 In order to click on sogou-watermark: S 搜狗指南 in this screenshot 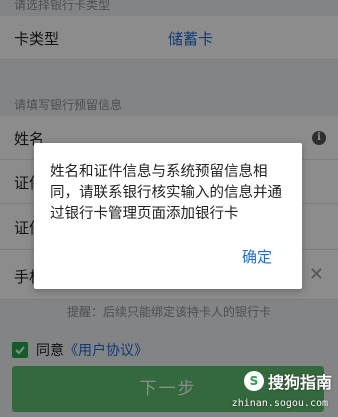, I will do `click(287, 381)`.